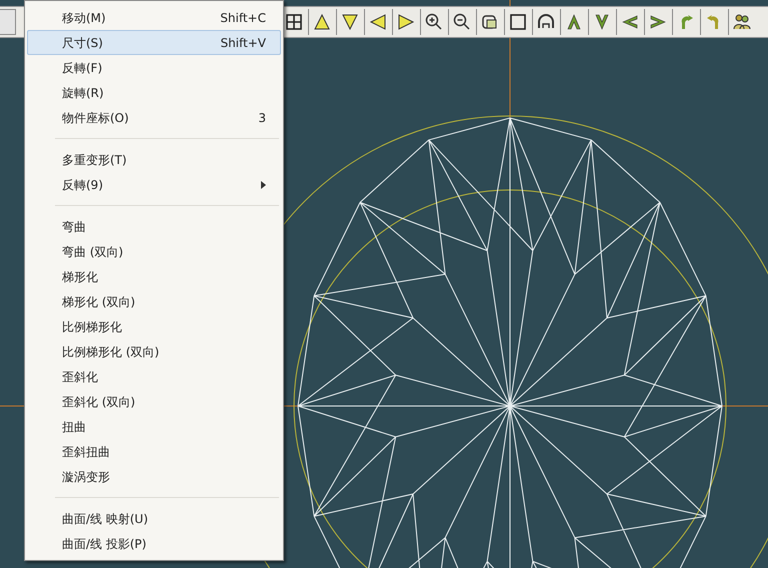 The height and width of the screenshot is (568, 768). Describe the element at coordinates (262, 118) in the screenshot. I see `shortcut-label: 3` at that location.